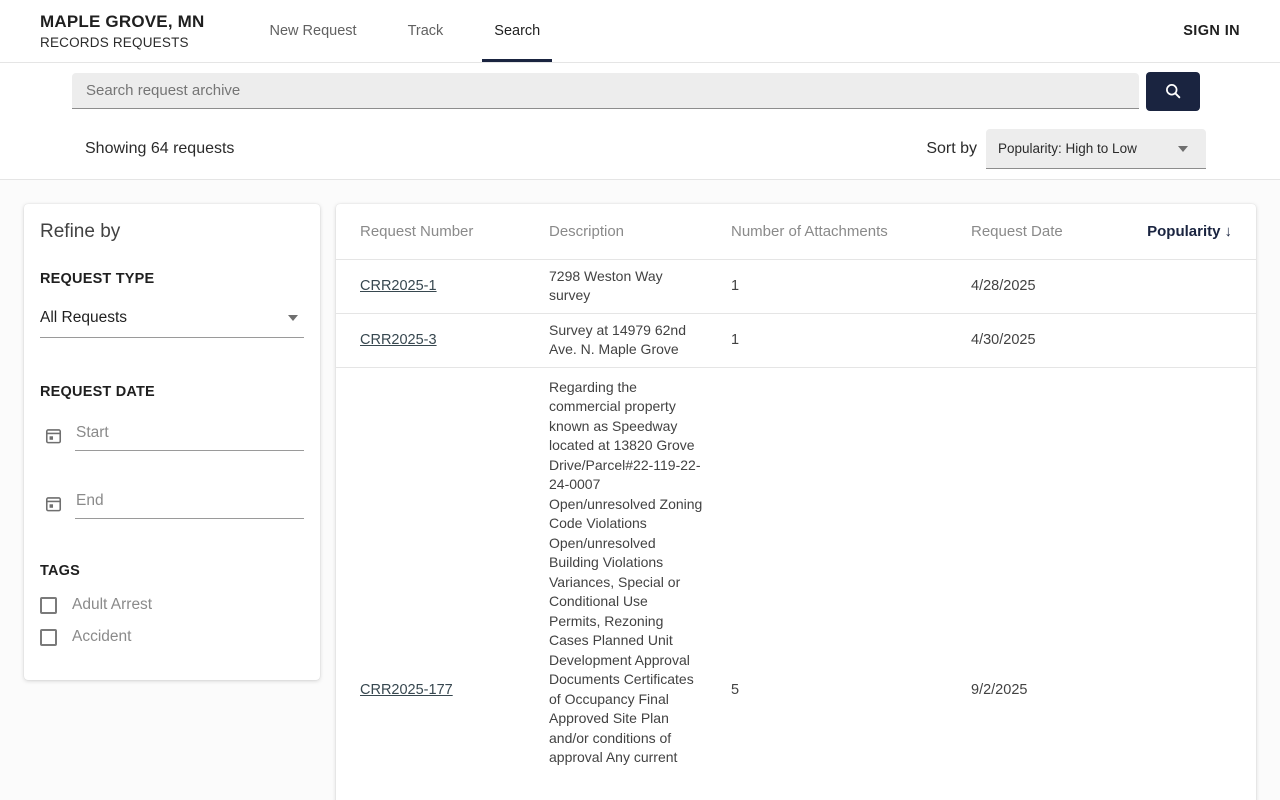 This screenshot has width=1280, height=800. Describe the element at coordinates (112, 604) in the screenshot. I see `tag-option-label: Adult Arrest` at that location.